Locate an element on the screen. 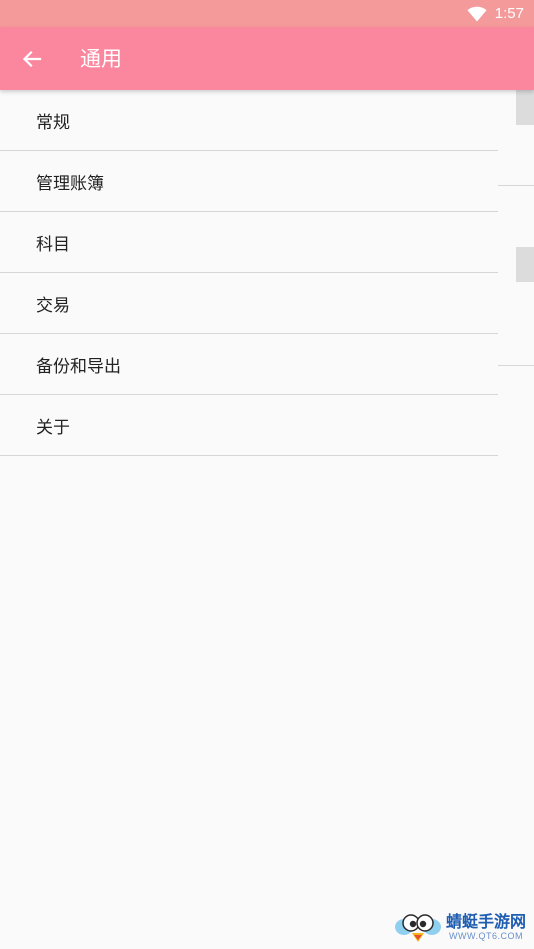 The image size is (534, 949). wifi-icon is located at coordinates (477, 13).